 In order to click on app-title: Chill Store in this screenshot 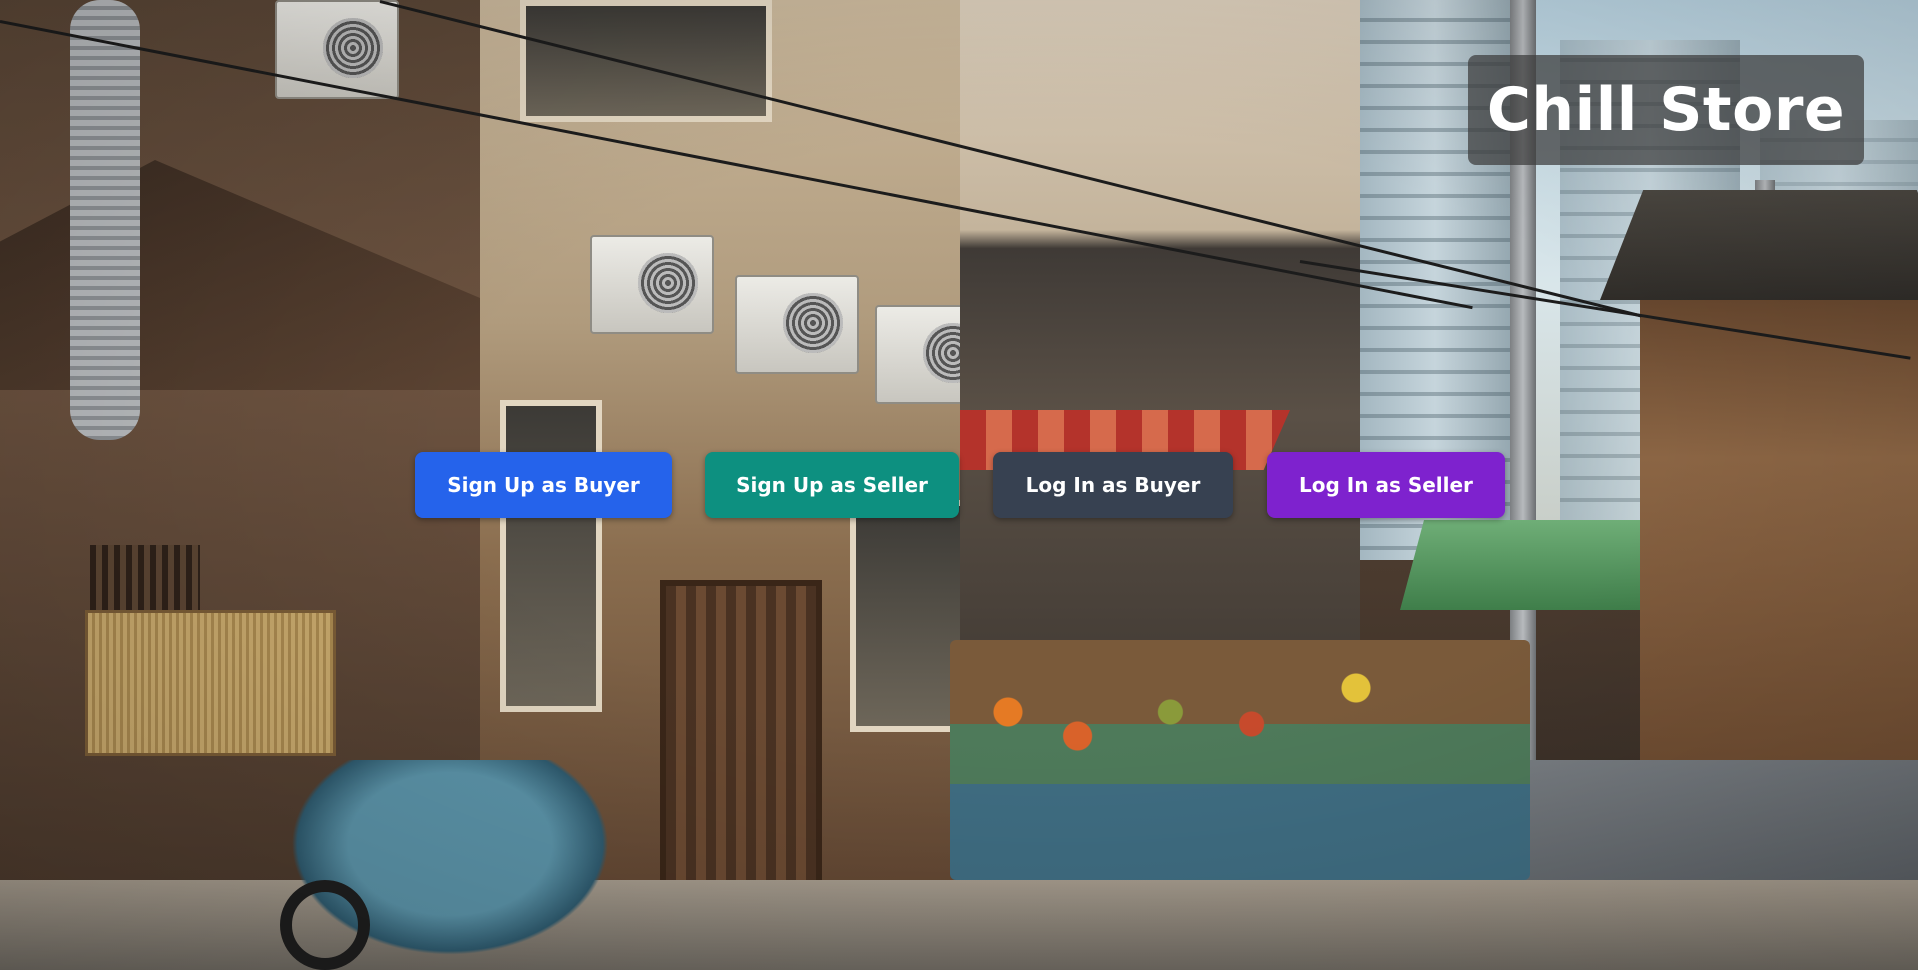, I will do `click(1666, 110)`.